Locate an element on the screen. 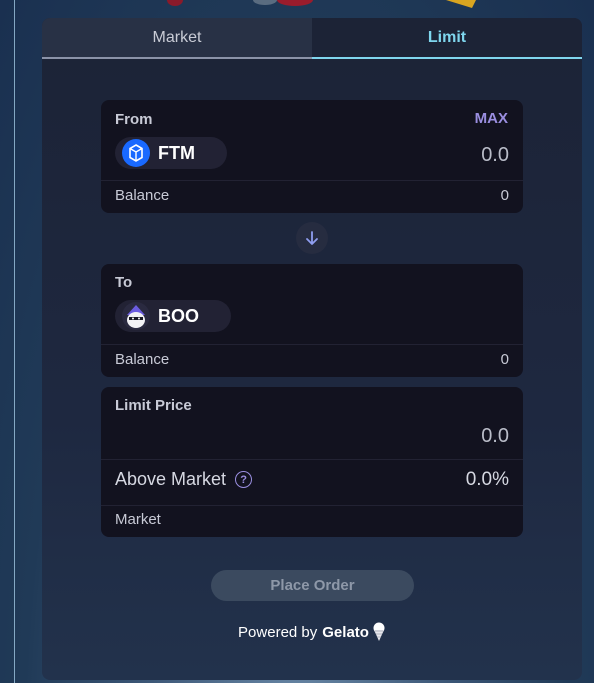 Image resolution: width=594 pixels, height=683 pixels. header-decoration is located at coordinates (240, 3).